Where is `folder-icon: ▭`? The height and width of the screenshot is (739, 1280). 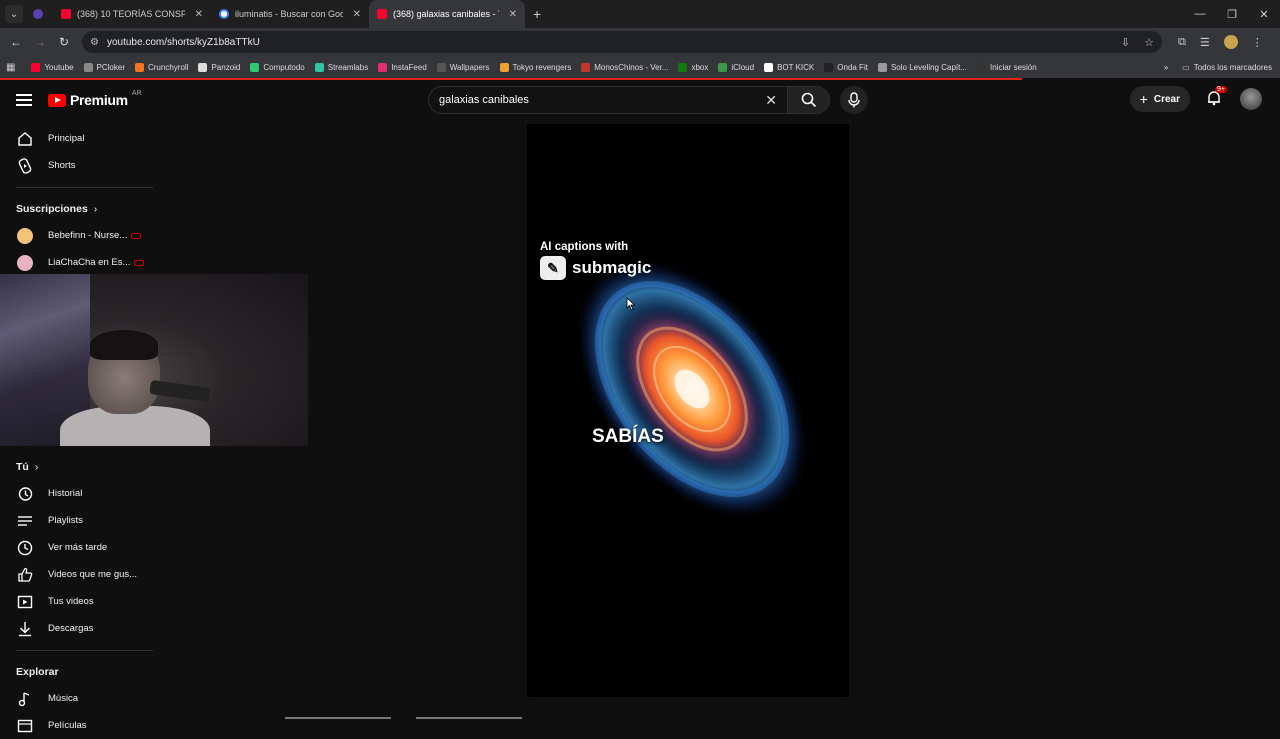 folder-icon: ▭ is located at coordinates (1186, 67).